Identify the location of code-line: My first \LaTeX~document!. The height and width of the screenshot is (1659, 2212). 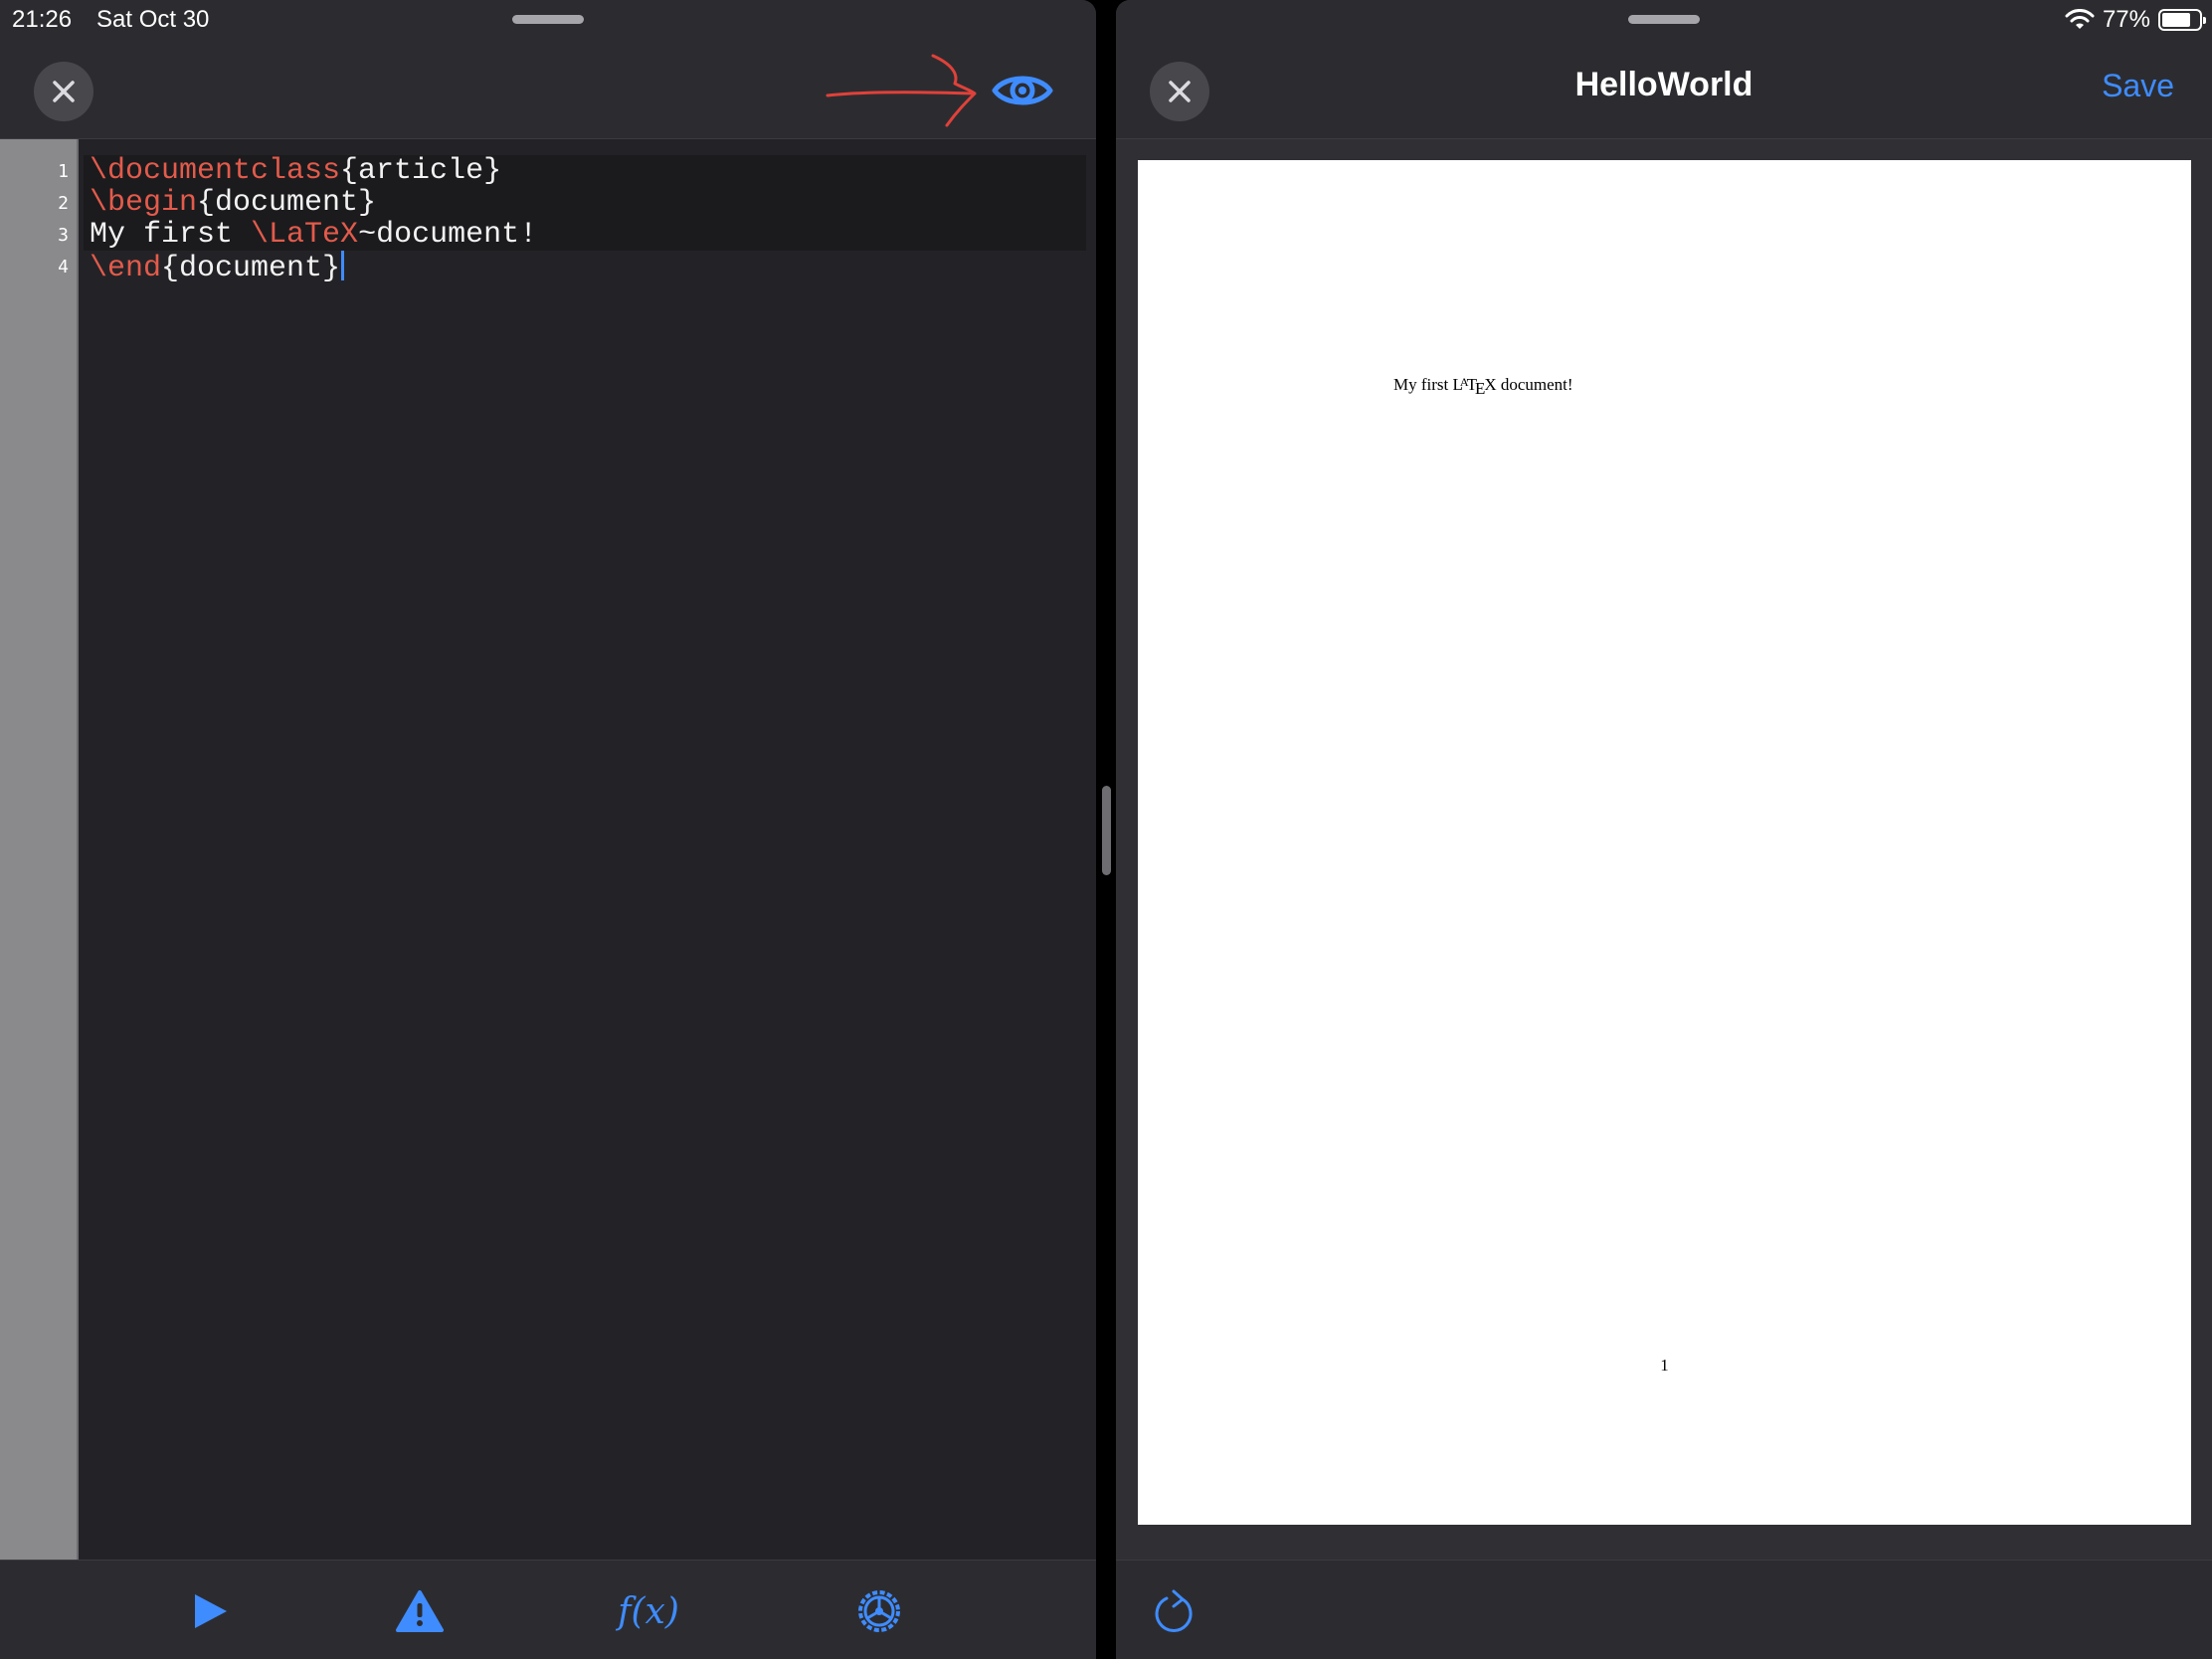
(313, 235).